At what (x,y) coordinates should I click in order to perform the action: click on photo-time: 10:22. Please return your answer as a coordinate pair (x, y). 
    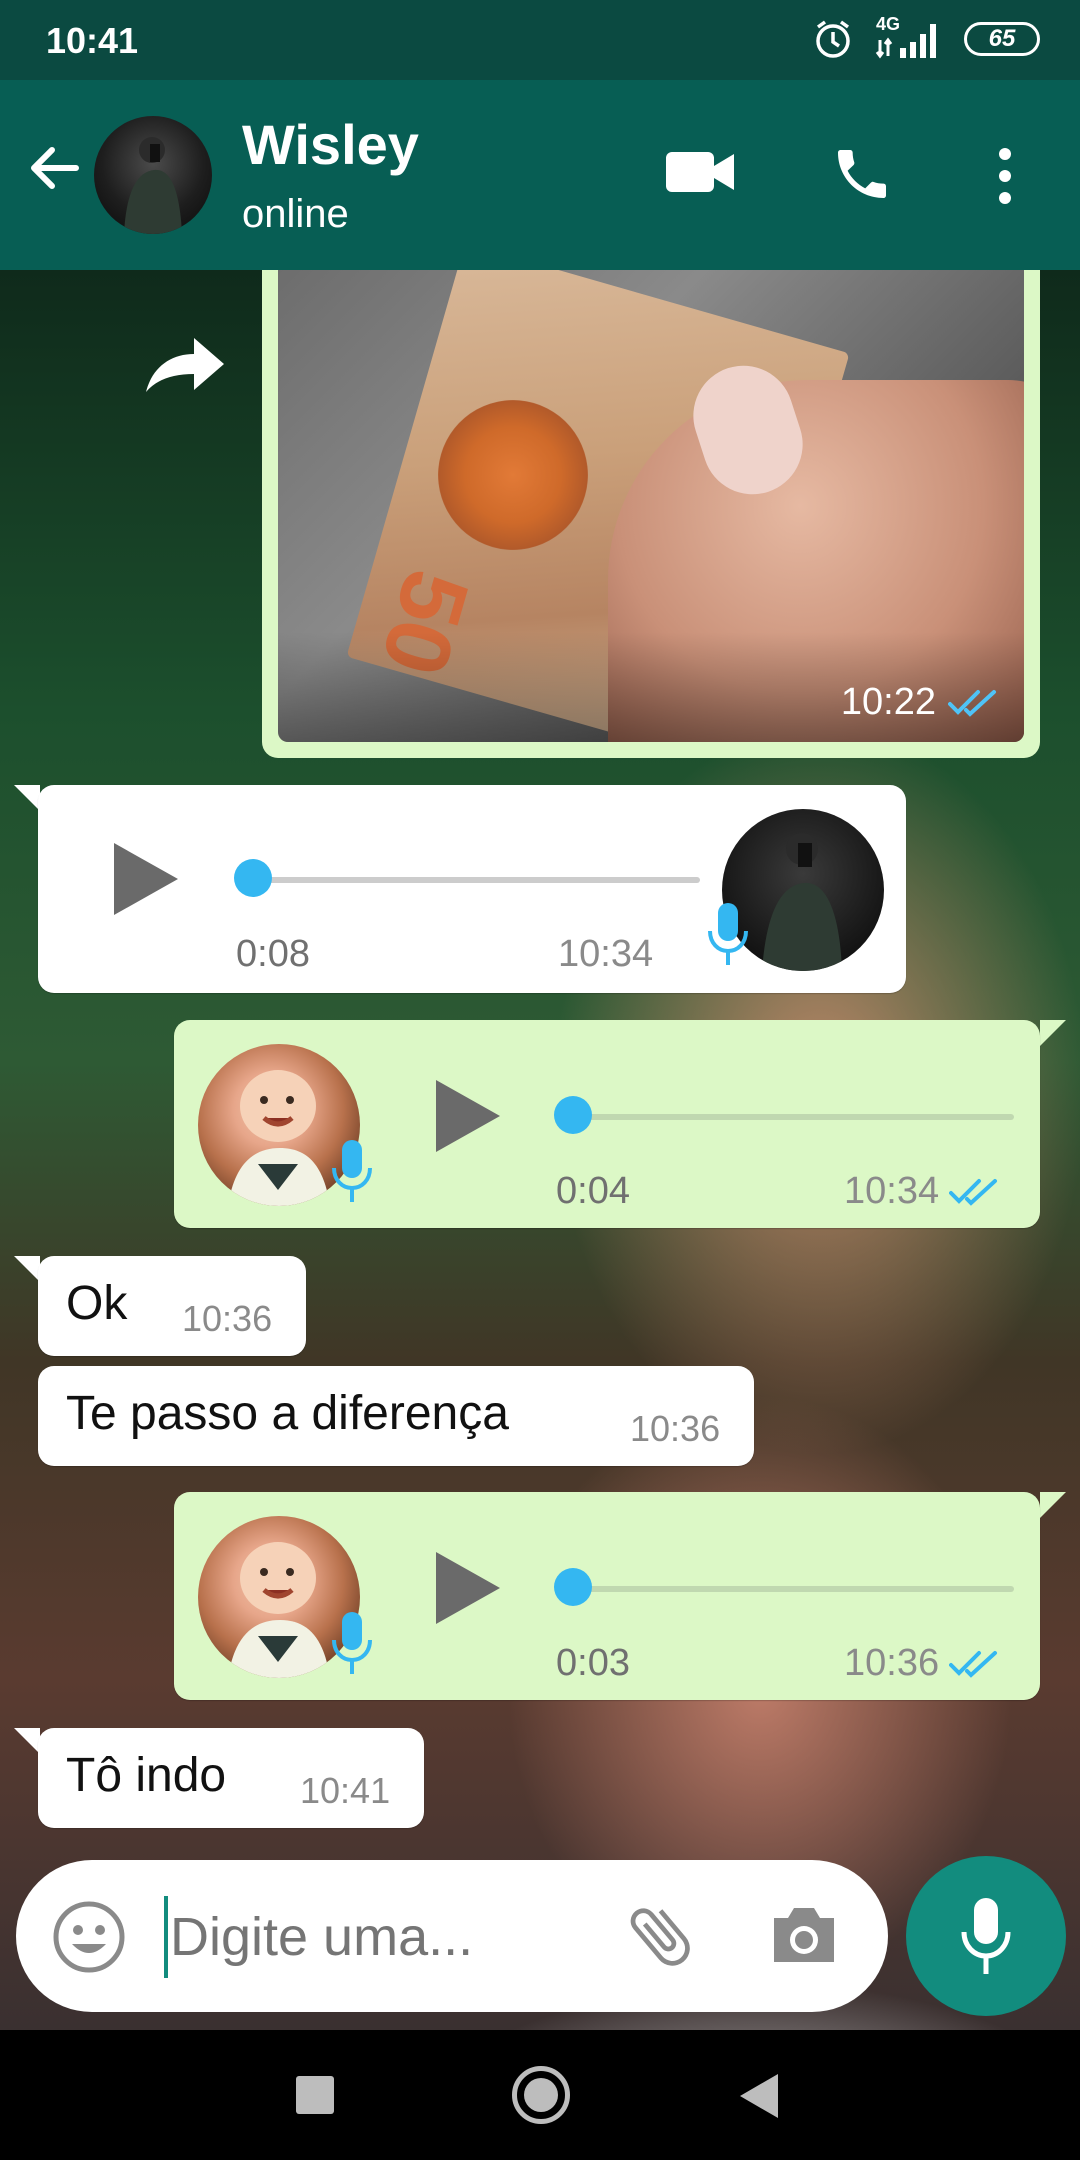
    Looking at the image, I should click on (888, 702).